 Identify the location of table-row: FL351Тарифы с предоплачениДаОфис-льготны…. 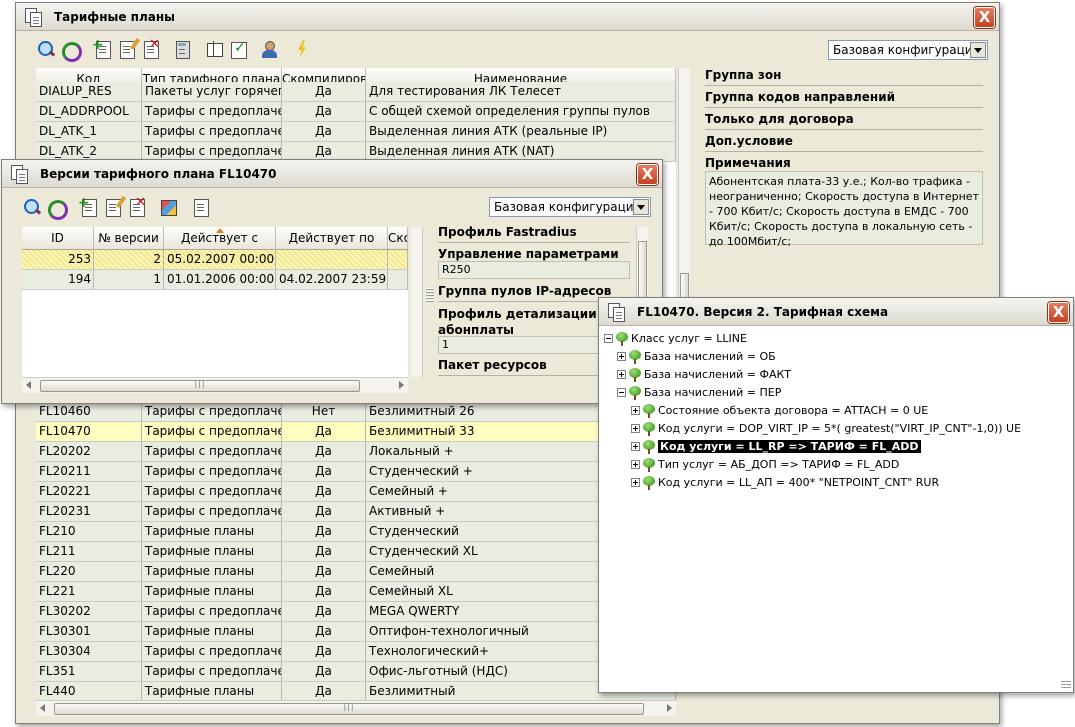
(356, 672).